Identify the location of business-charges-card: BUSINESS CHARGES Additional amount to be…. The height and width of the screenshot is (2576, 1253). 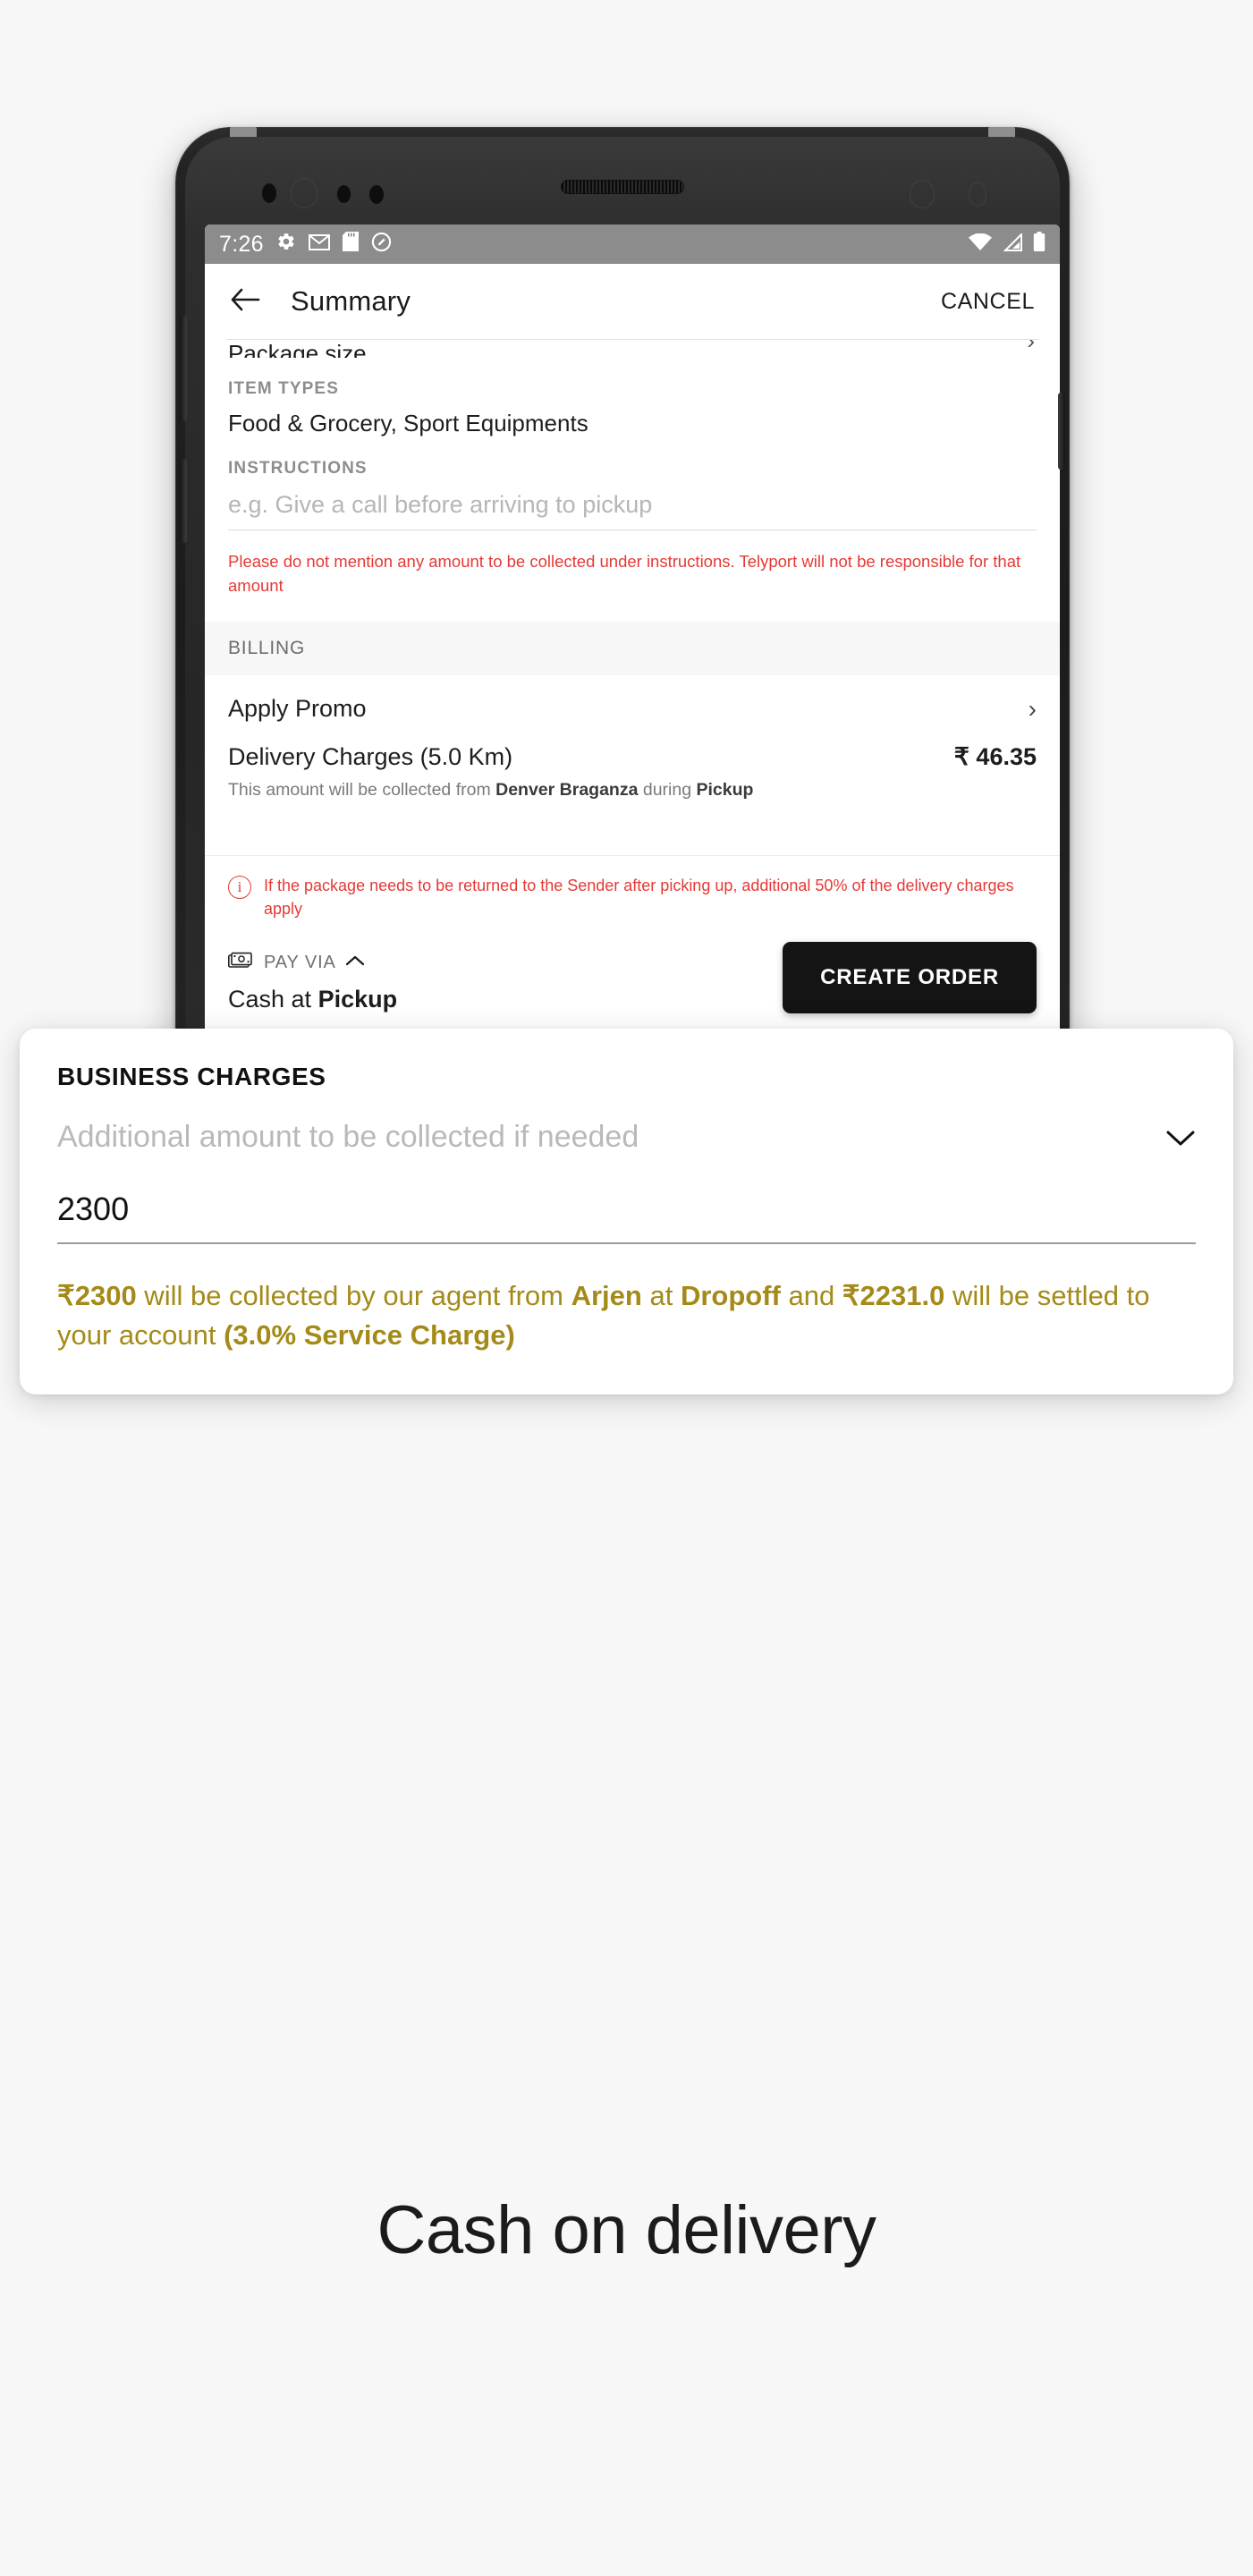
(626, 1212).